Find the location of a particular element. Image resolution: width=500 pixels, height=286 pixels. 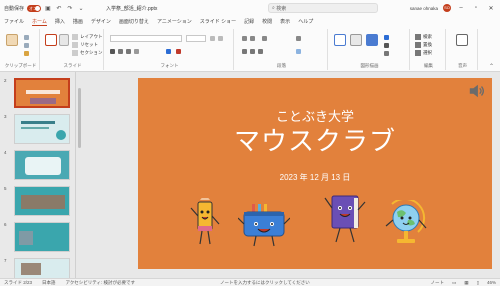

book-character-illustration is located at coordinates (345, 219).